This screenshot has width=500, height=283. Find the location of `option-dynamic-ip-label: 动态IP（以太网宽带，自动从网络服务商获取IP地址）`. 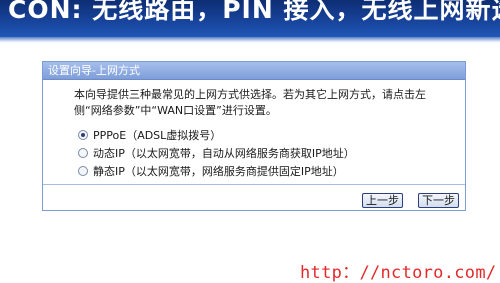

option-dynamic-ip-label: 动态IP（以太网宽带，自动从网络服务商获取IP地址） is located at coordinates (224, 153).